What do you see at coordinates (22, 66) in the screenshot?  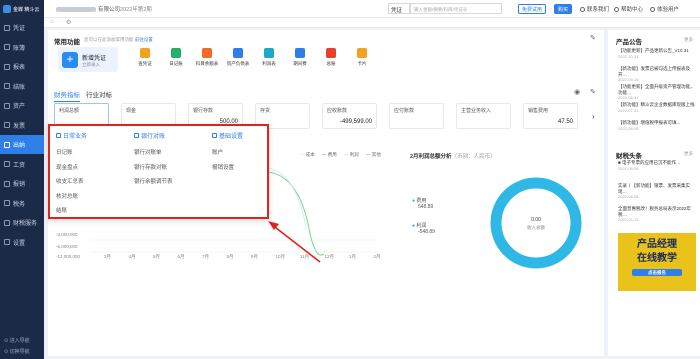 I see `sidebar-item: 报表` at bounding box center [22, 66].